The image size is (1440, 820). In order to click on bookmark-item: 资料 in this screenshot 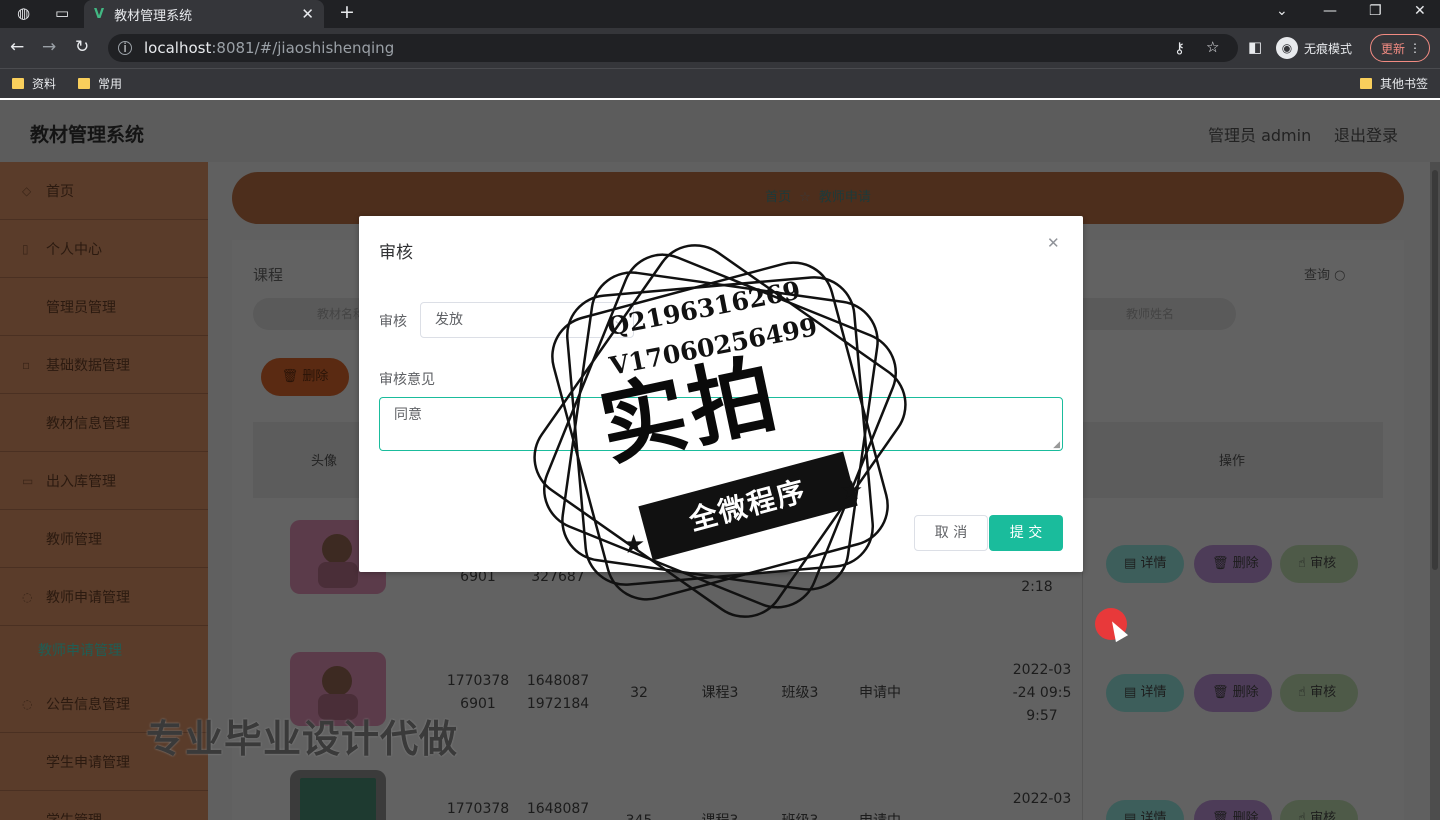, I will do `click(34, 83)`.